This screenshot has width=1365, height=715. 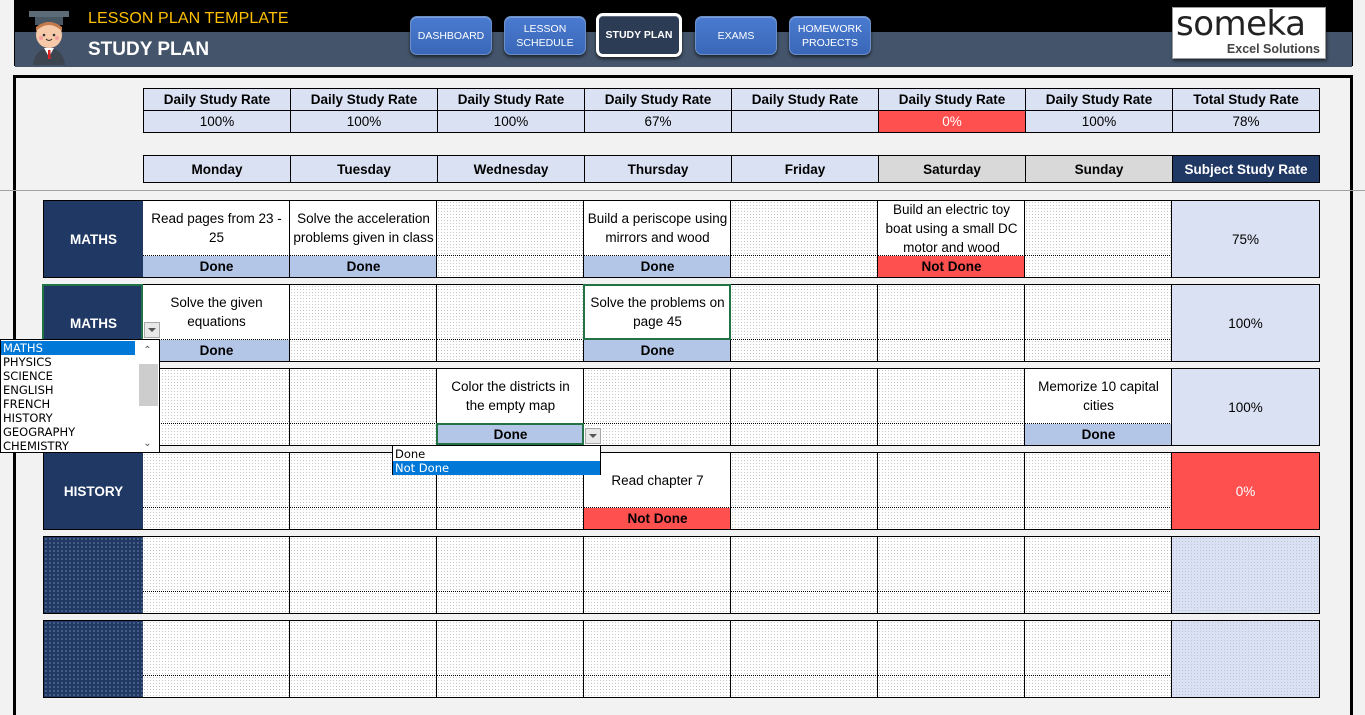 What do you see at coordinates (148, 385) in the screenshot?
I see `scroll-thumb` at bounding box center [148, 385].